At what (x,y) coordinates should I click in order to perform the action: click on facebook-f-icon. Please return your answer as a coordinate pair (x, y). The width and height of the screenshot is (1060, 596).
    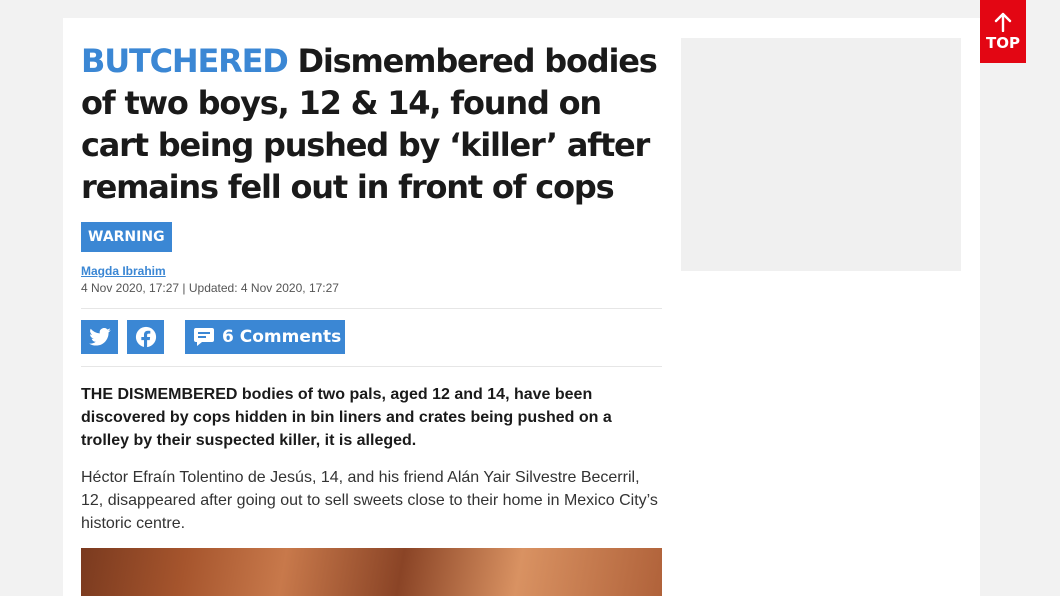
    Looking at the image, I should click on (145, 337).